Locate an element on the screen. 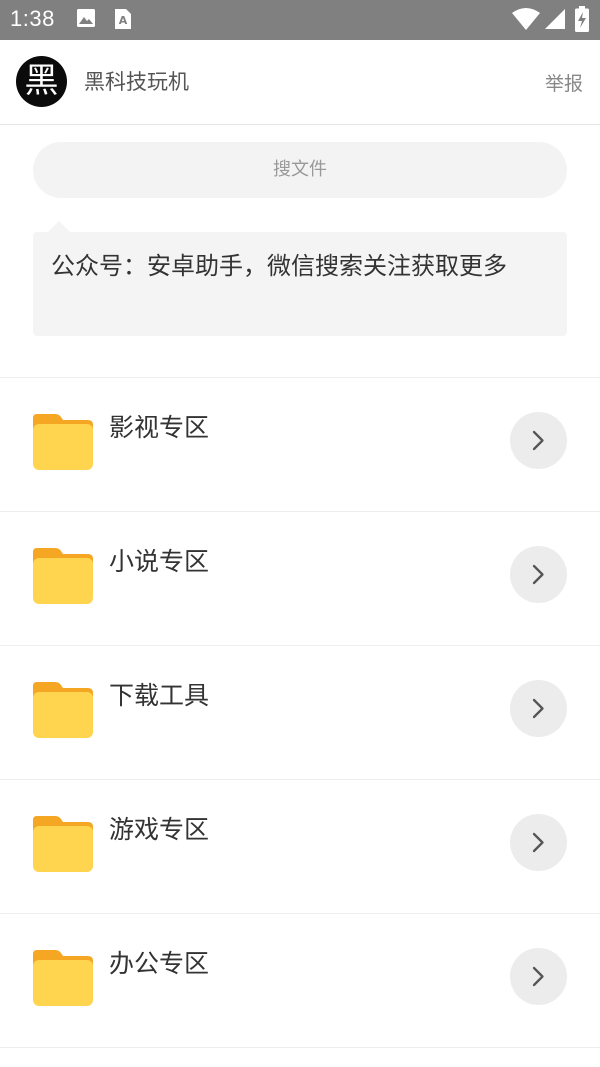 The width and height of the screenshot is (600, 1067). image-icon is located at coordinates (86, 18).